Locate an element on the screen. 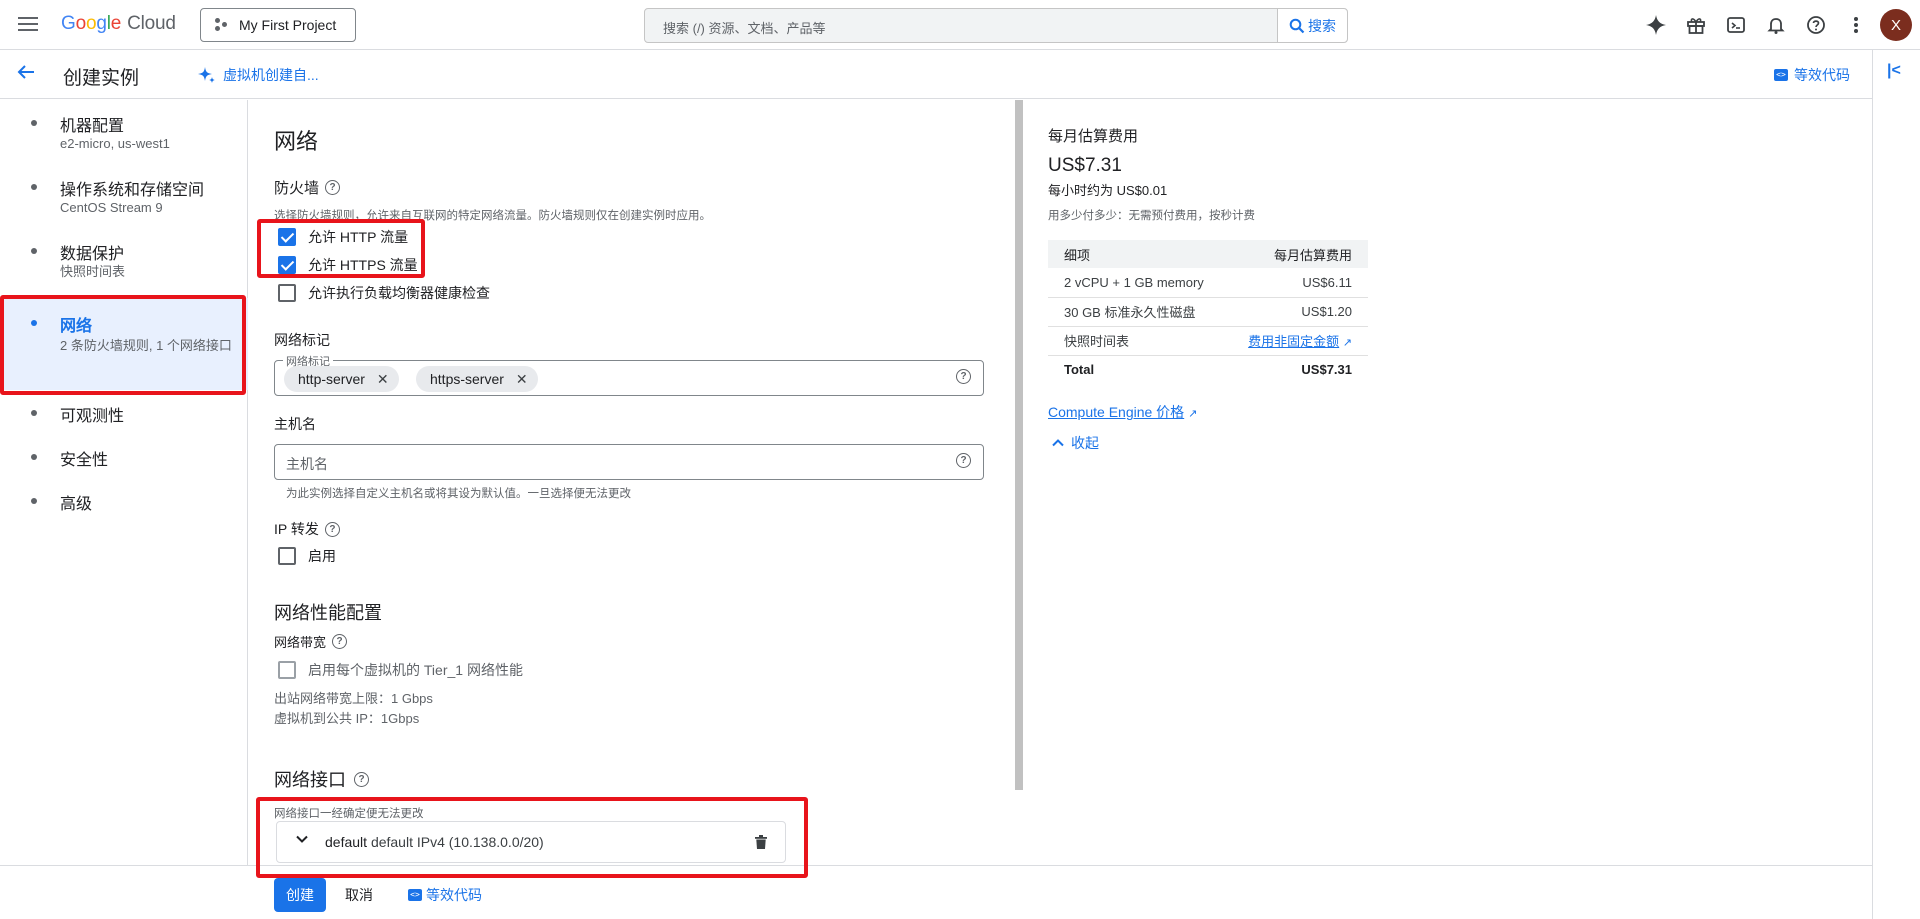  chevron-down-icon is located at coordinates (302, 840).